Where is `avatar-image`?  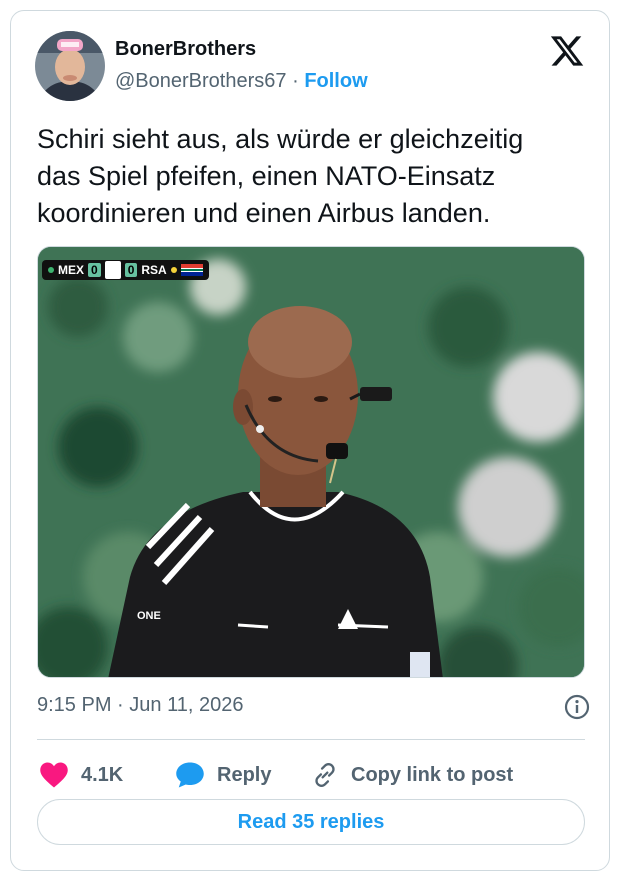
avatar-image is located at coordinates (70, 66).